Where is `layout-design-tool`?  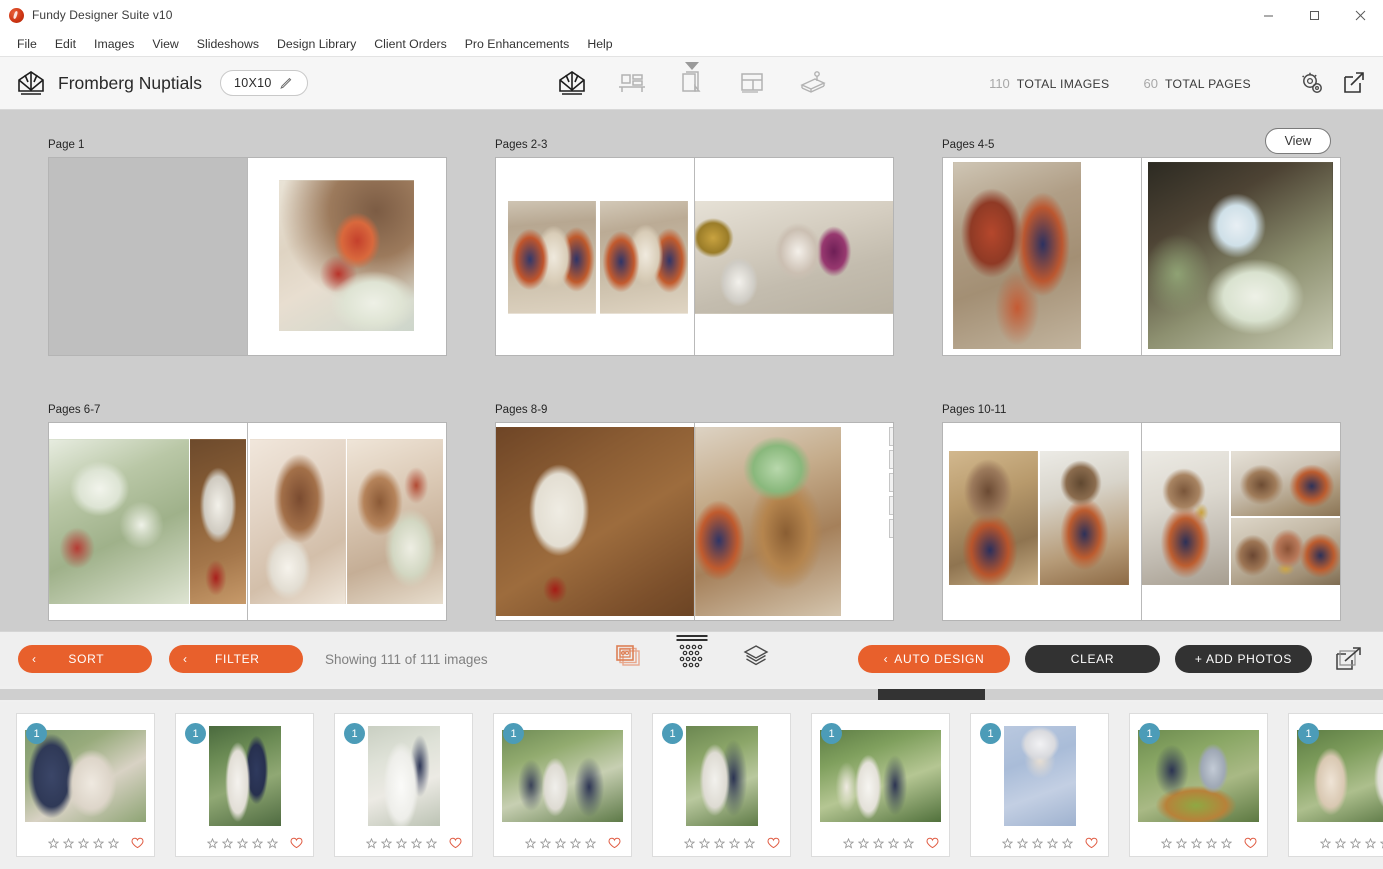
layout-design-tool is located at coordinates (752, 83).